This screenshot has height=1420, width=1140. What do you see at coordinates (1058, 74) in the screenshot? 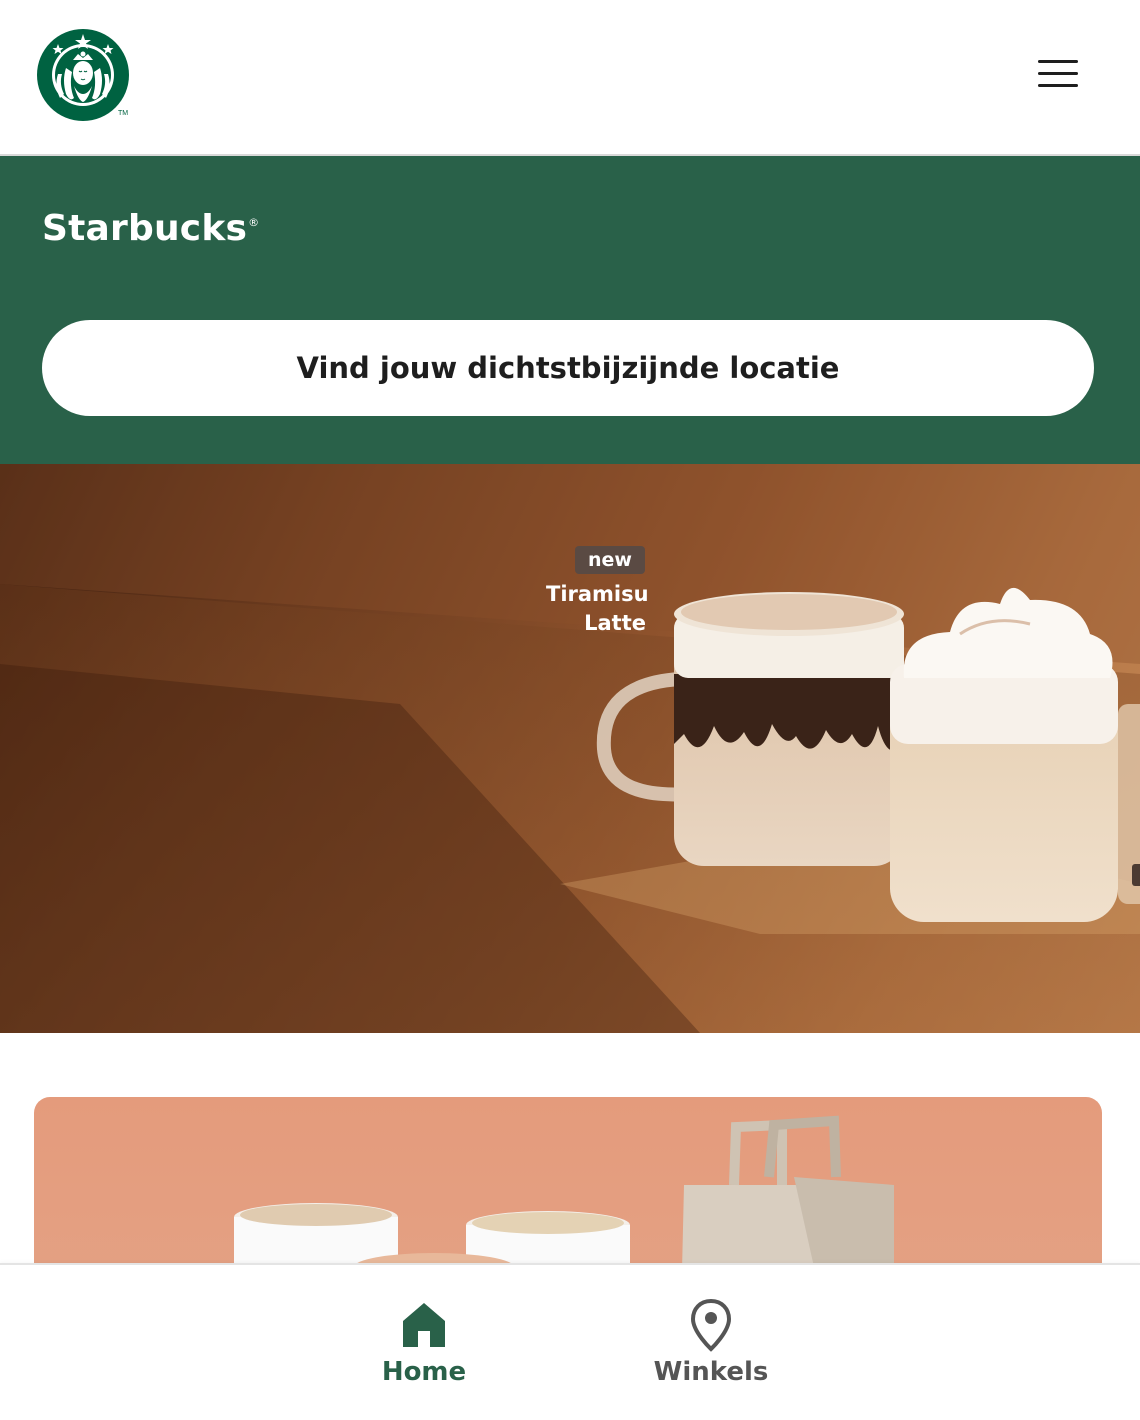
I see `hamburger-menu-icon` at bounding box center [1058, 74].